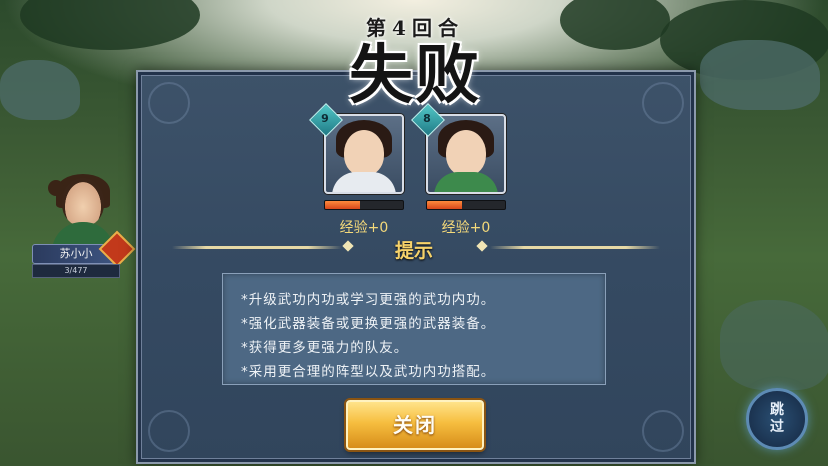 The image size is (828, 466). What do you see at coordinates (415, 75) in the screenshot?
I see `result-title: 失败` at bounding box center [415, 75].